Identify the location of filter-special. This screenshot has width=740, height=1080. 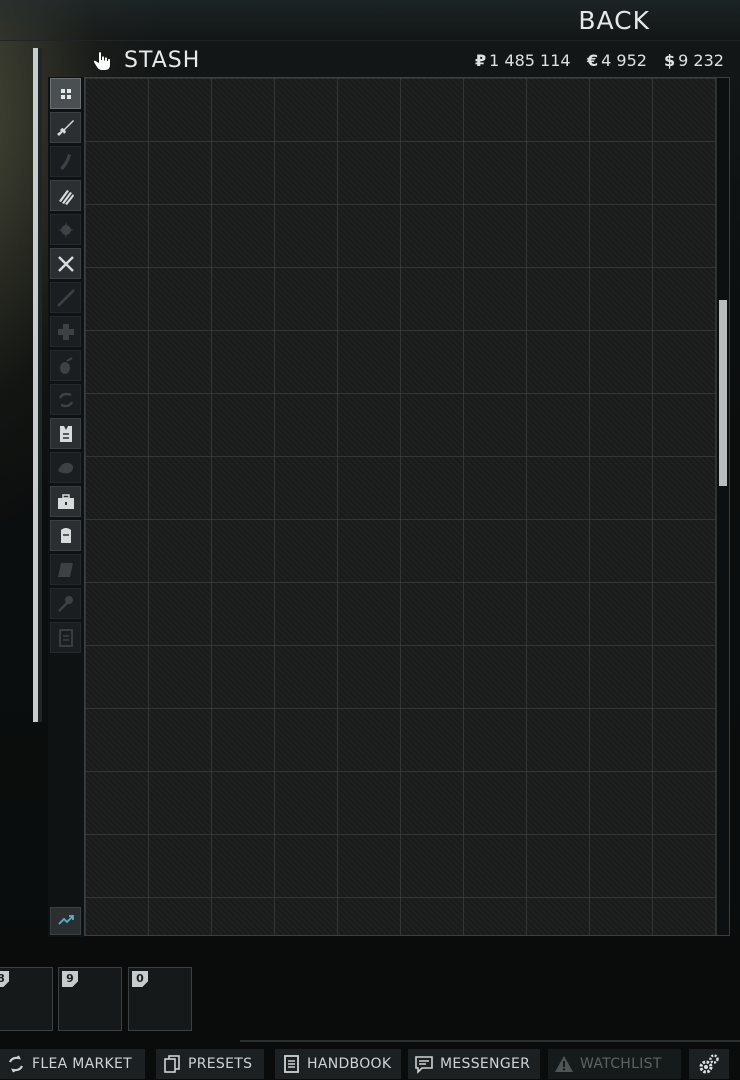
(65, 637).